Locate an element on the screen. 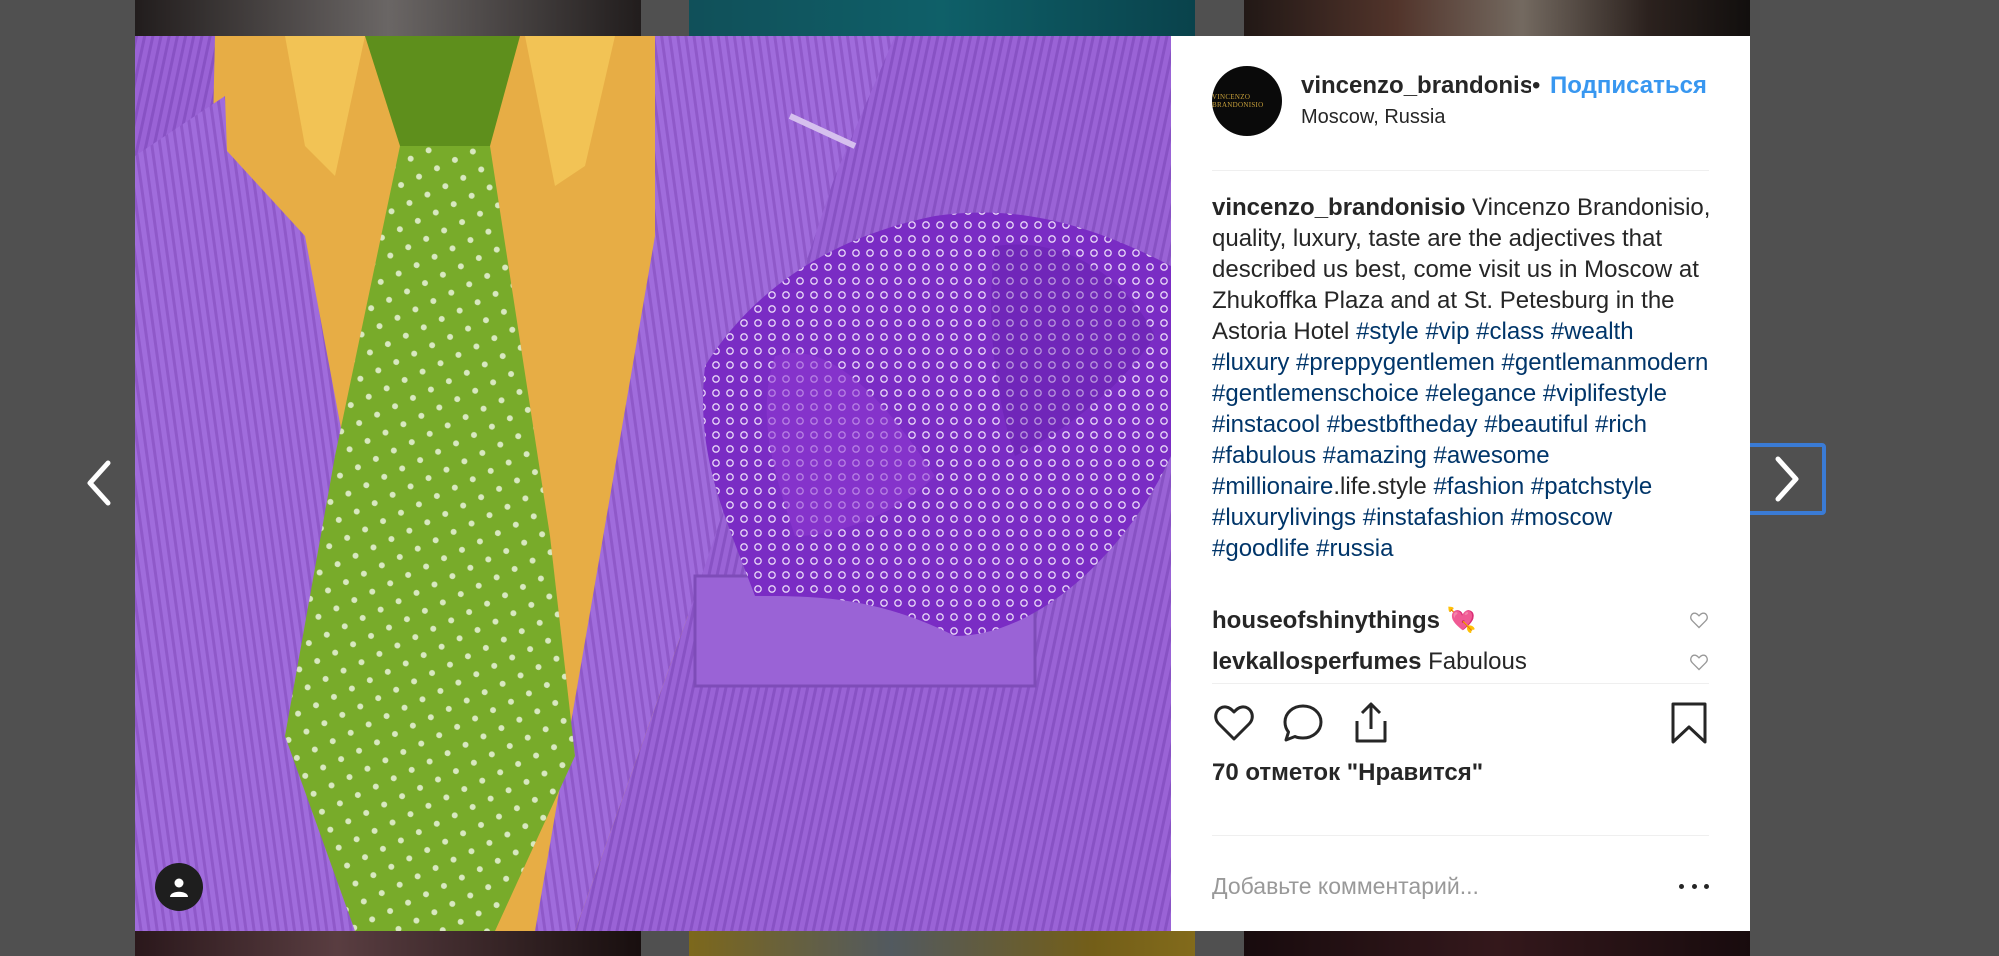 The height and width of the screenshot is (956, 1999). comment-text: 💘 is located at coordinates (1461, 620).